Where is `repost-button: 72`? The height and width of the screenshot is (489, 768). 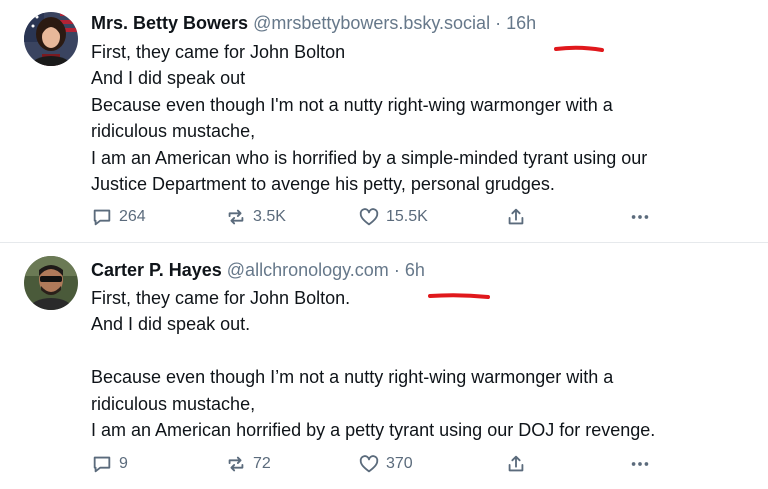 repost-button: 72 is located at coordinates (248, 464).